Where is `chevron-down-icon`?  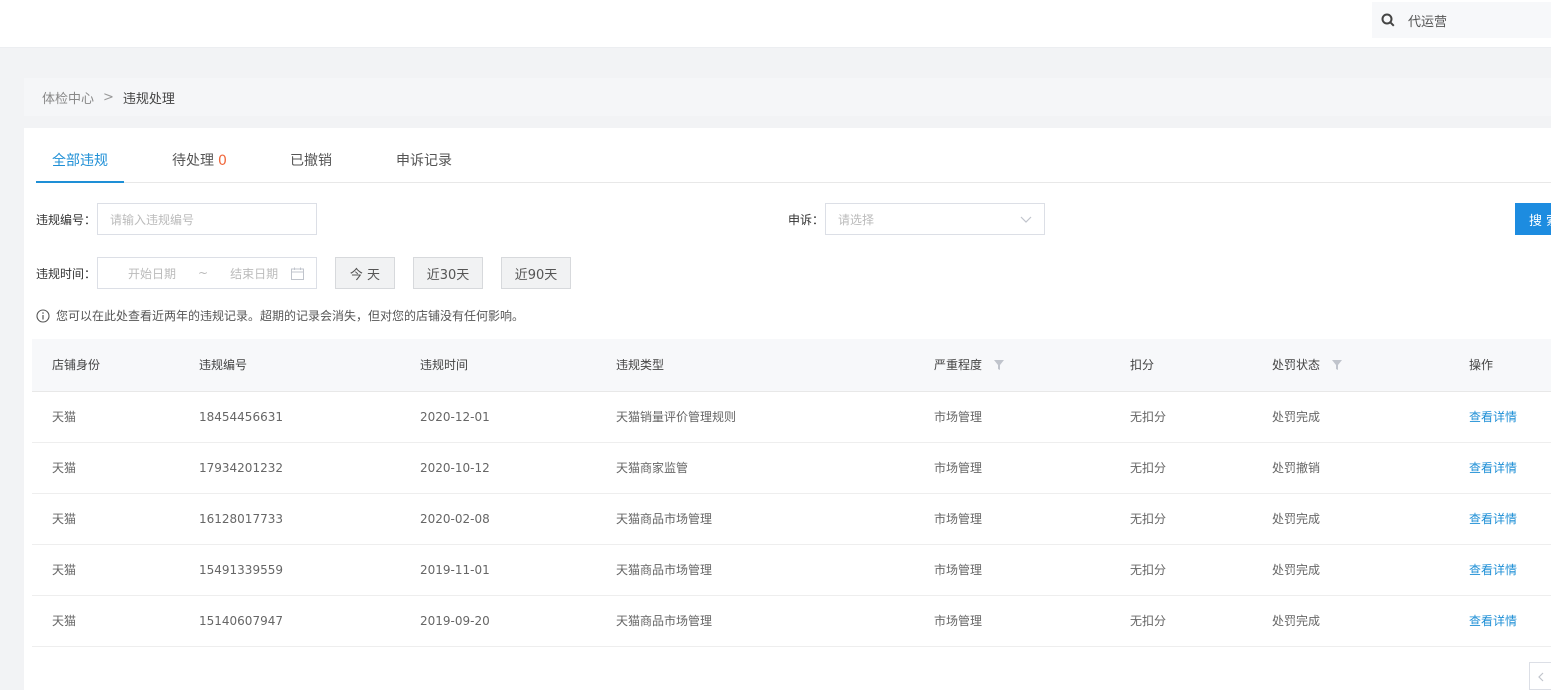
chevron-down-icon is located at coordinates (1026, 221).